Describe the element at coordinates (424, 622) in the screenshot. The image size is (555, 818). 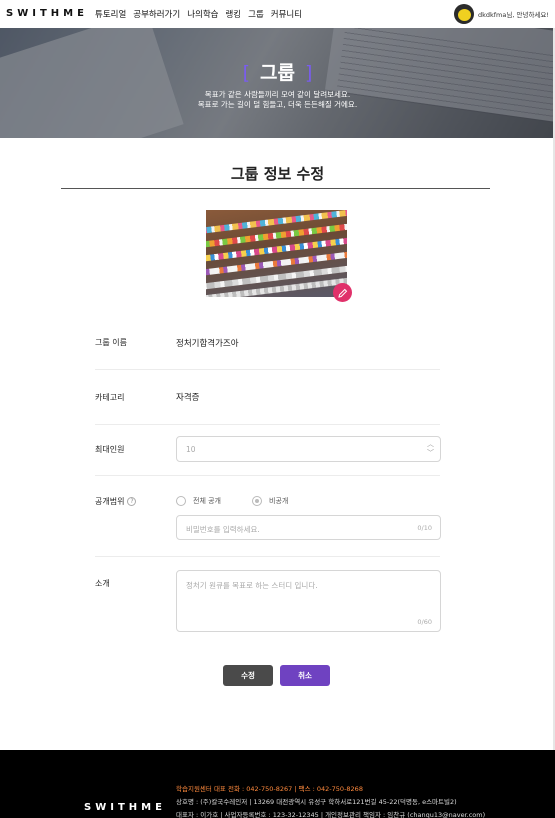
I see `intro-char-count: 0/60` at that location.